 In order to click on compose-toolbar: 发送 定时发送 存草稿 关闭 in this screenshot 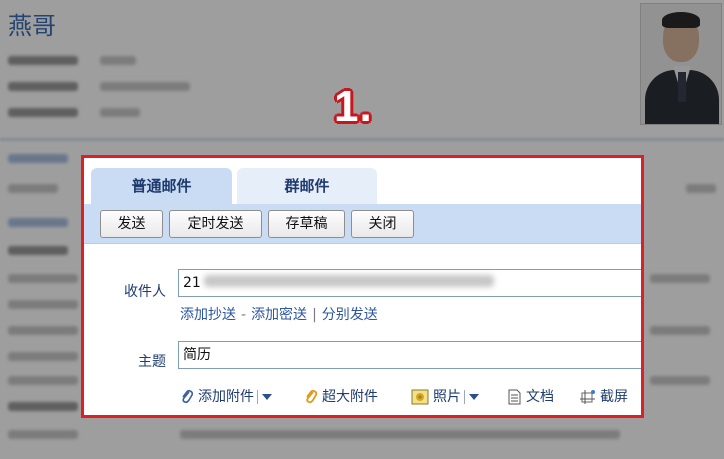, I will do `click(362, 224)`.